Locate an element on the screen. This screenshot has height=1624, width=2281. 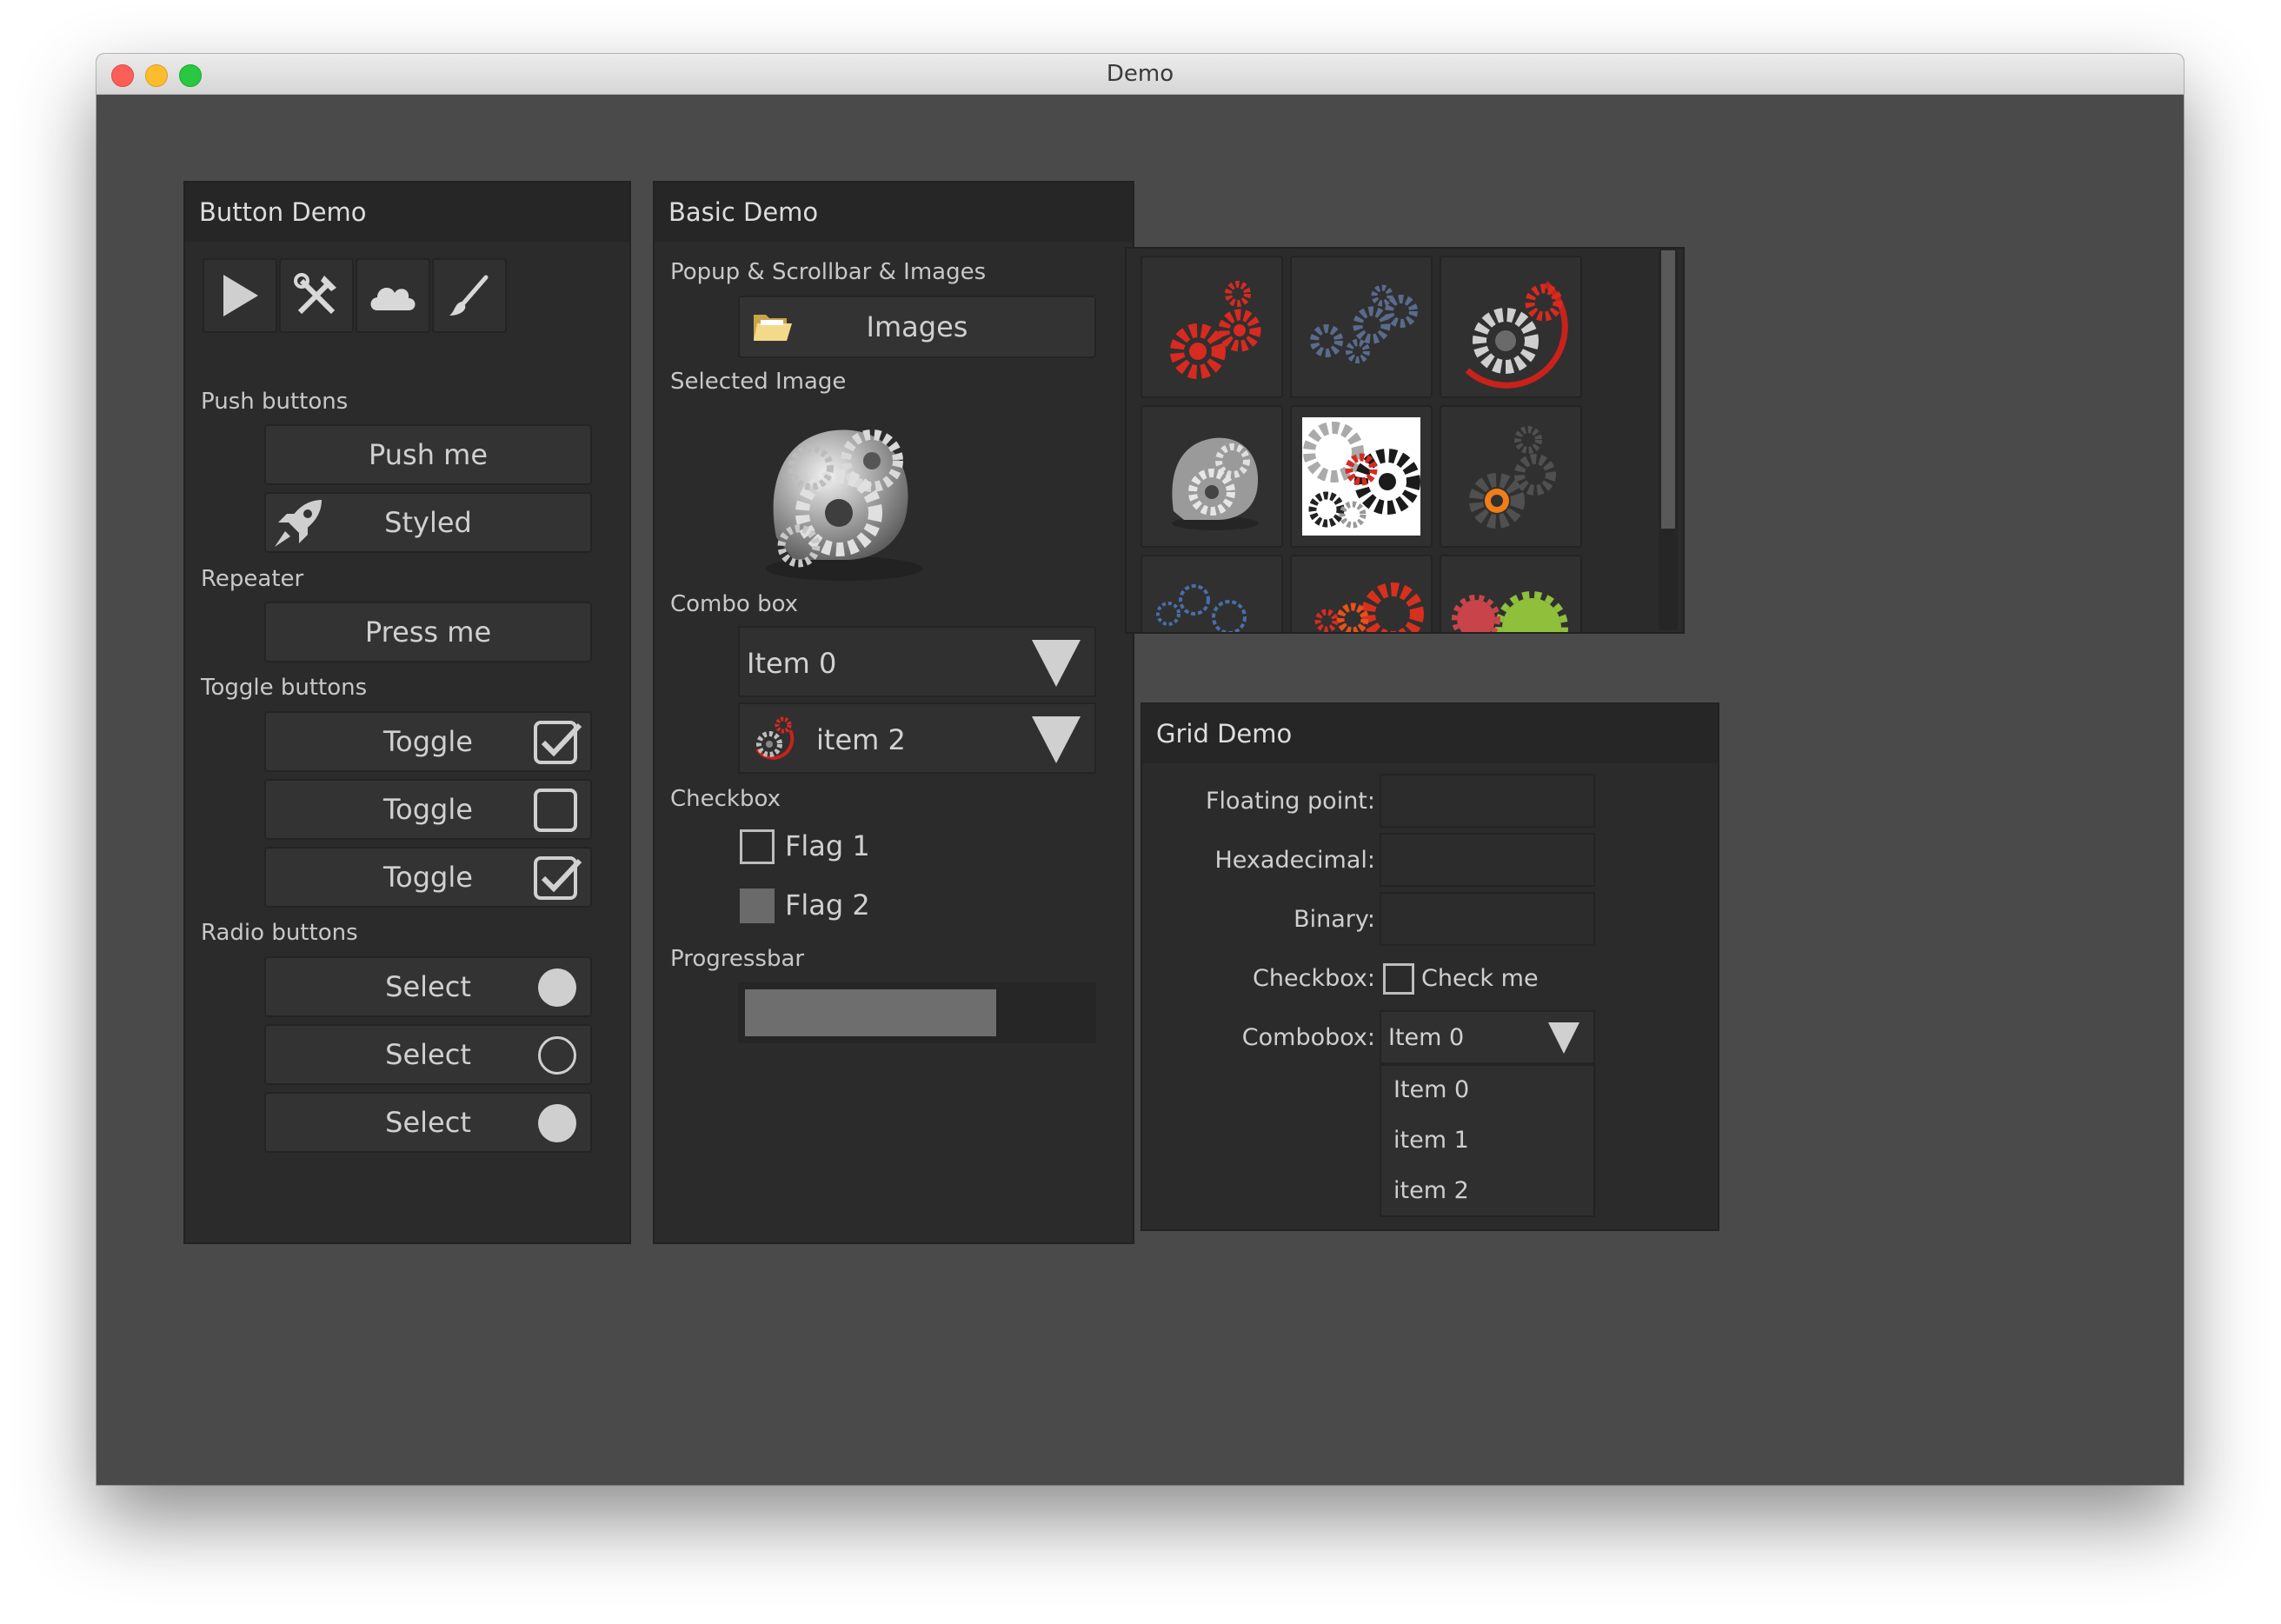
orange-gears-image is located at coordinates (1512, 478).